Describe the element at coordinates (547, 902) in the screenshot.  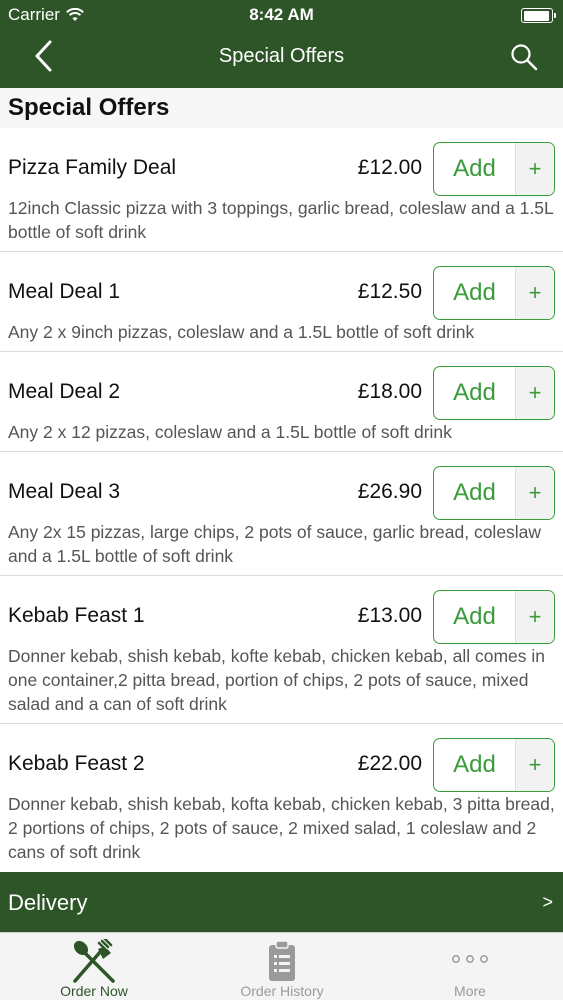
I see `chevron-right-icon: >` at that location.